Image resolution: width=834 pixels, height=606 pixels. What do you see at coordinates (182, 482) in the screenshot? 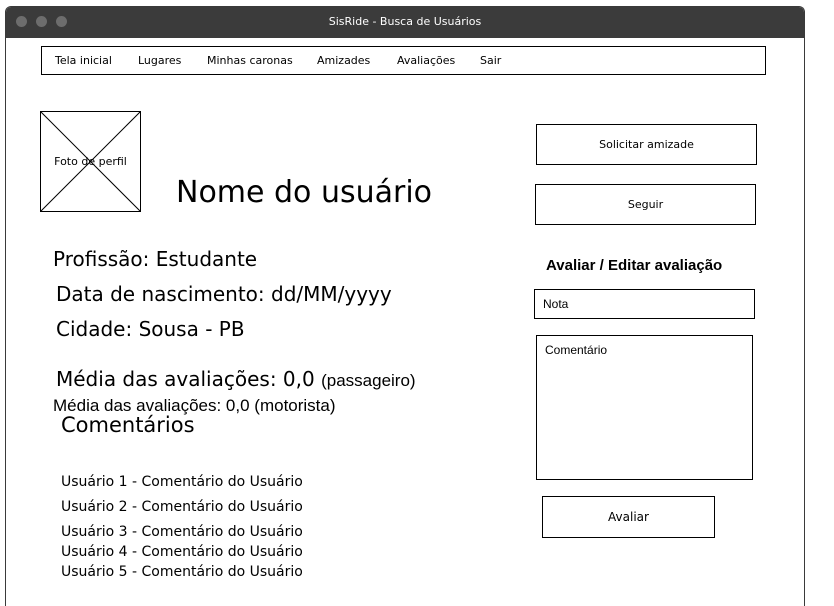
I see `comment-item: Usuário 1 - Comentário do Usuário` at bounding box center [182, 482].